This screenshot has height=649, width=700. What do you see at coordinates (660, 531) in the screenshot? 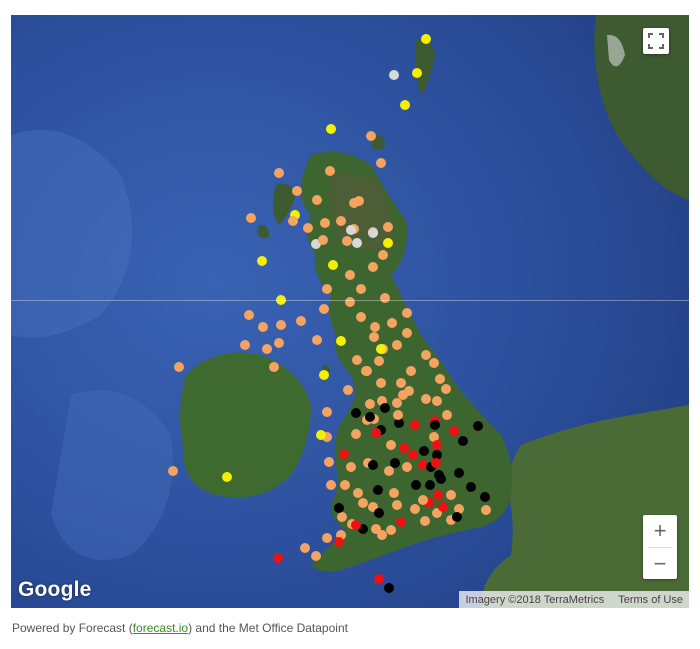
I see `zoom-in-button: +` at bounding box center [660, 531].